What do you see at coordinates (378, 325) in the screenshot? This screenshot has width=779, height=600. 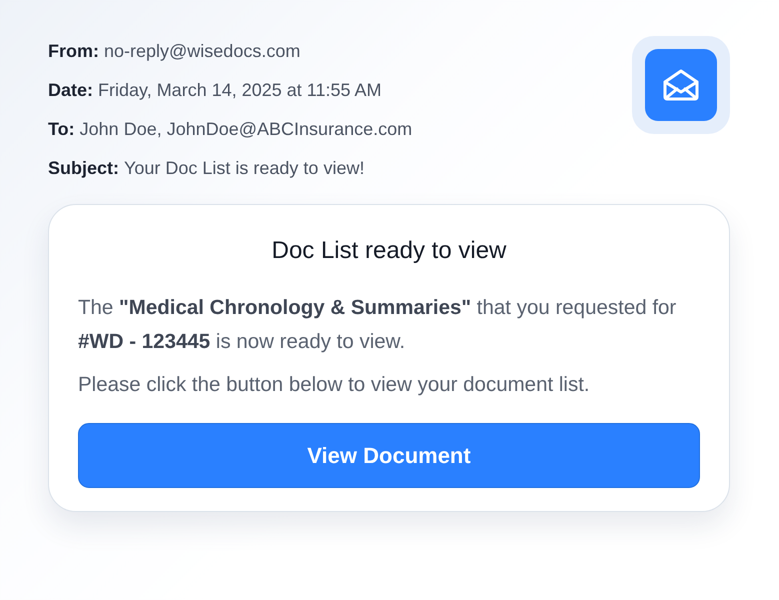 I see `message-paragraph: The "Medical Chronology & Summaries" that you requested for #WD - 123445 is now ready to view.` at bounding box center [378, 325].